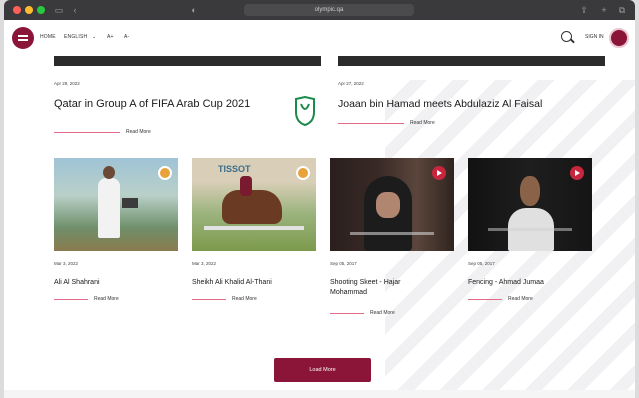 This screenshot has width=639, height=398. I want to click on featured-date-2: Apr 27, 2022, so click(351, 83).